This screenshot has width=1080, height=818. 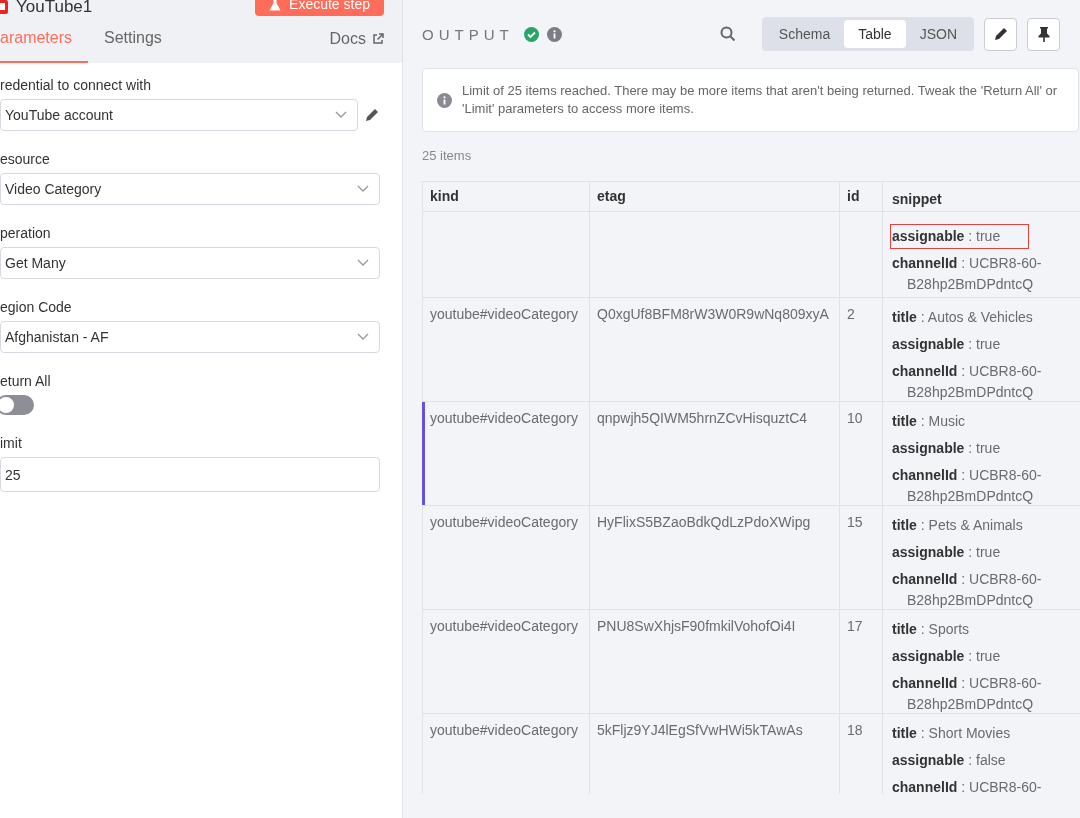 I want to click on field-label: eturn All, so click(x=26, y=381).